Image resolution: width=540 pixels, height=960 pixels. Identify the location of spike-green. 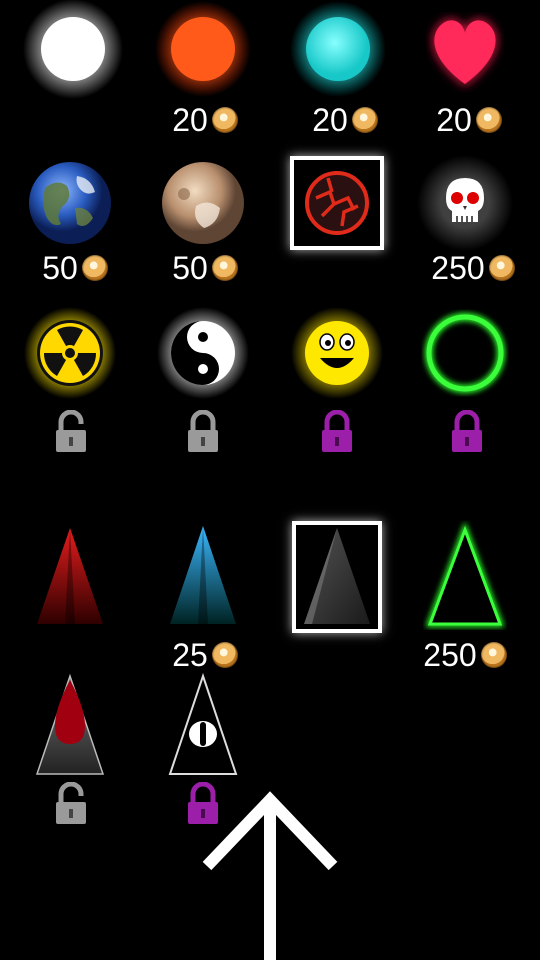
(465, 575).